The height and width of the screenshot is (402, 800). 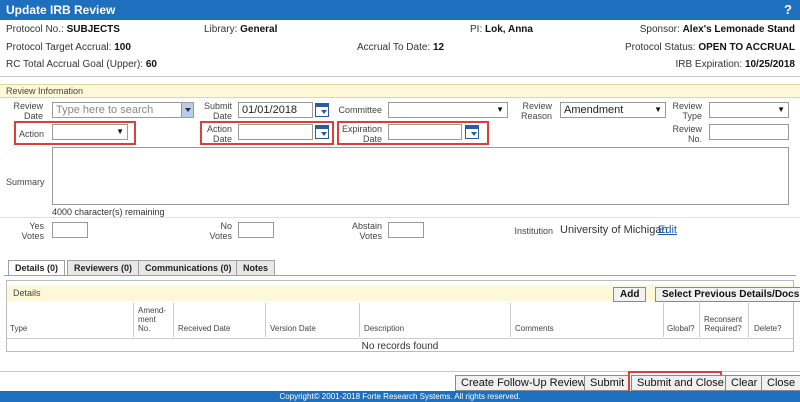 What do you see at coordinates (614, 230) in the screenshot?
I see `institution-value: University of Michigan` at bounding box center [614, 230].